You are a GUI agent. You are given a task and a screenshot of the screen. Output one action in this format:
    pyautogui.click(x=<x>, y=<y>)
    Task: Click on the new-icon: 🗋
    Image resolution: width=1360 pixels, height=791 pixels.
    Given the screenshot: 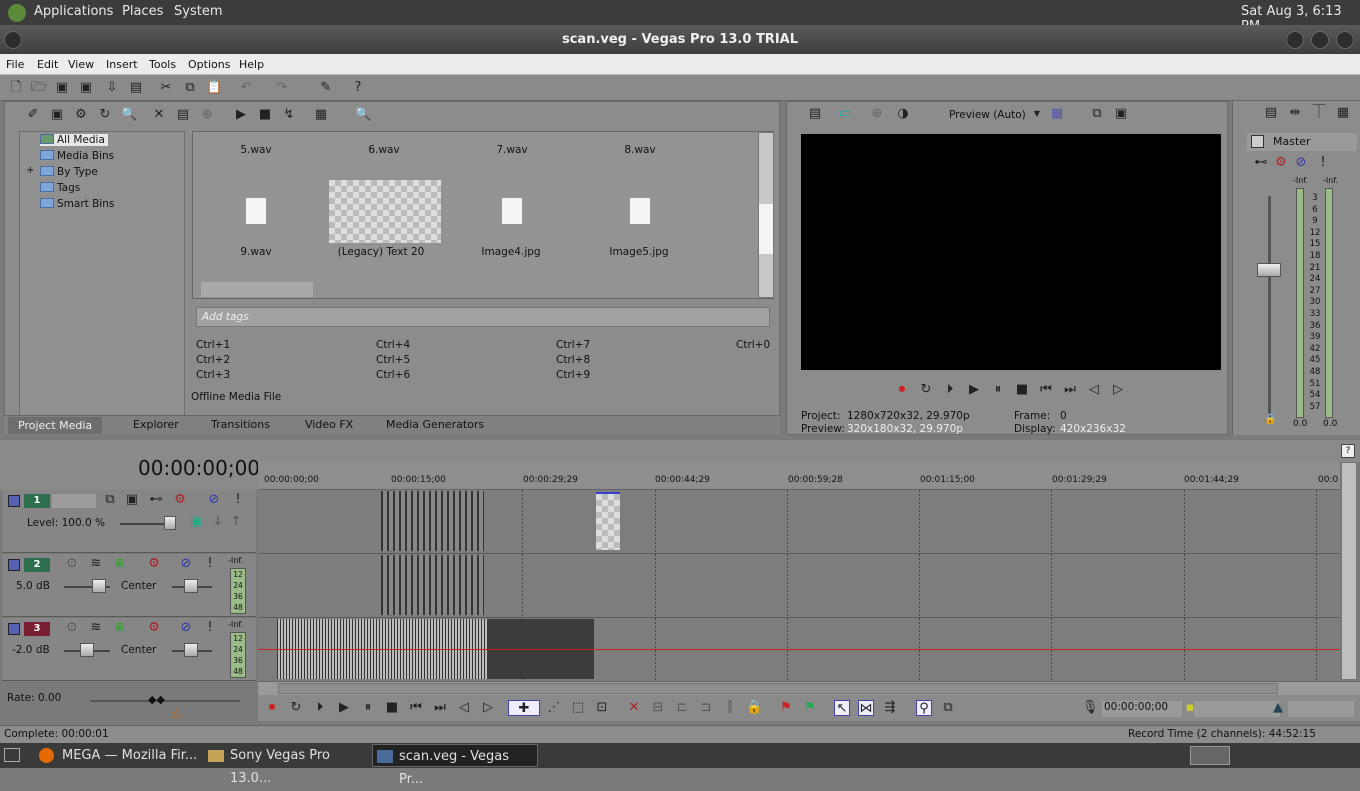 What is the action you would take?
    pyautogui.click(x=16, y=88)
    